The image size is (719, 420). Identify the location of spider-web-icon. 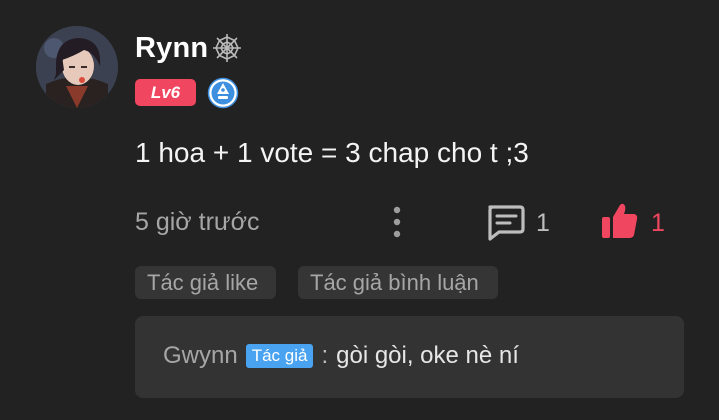
(227, 48).